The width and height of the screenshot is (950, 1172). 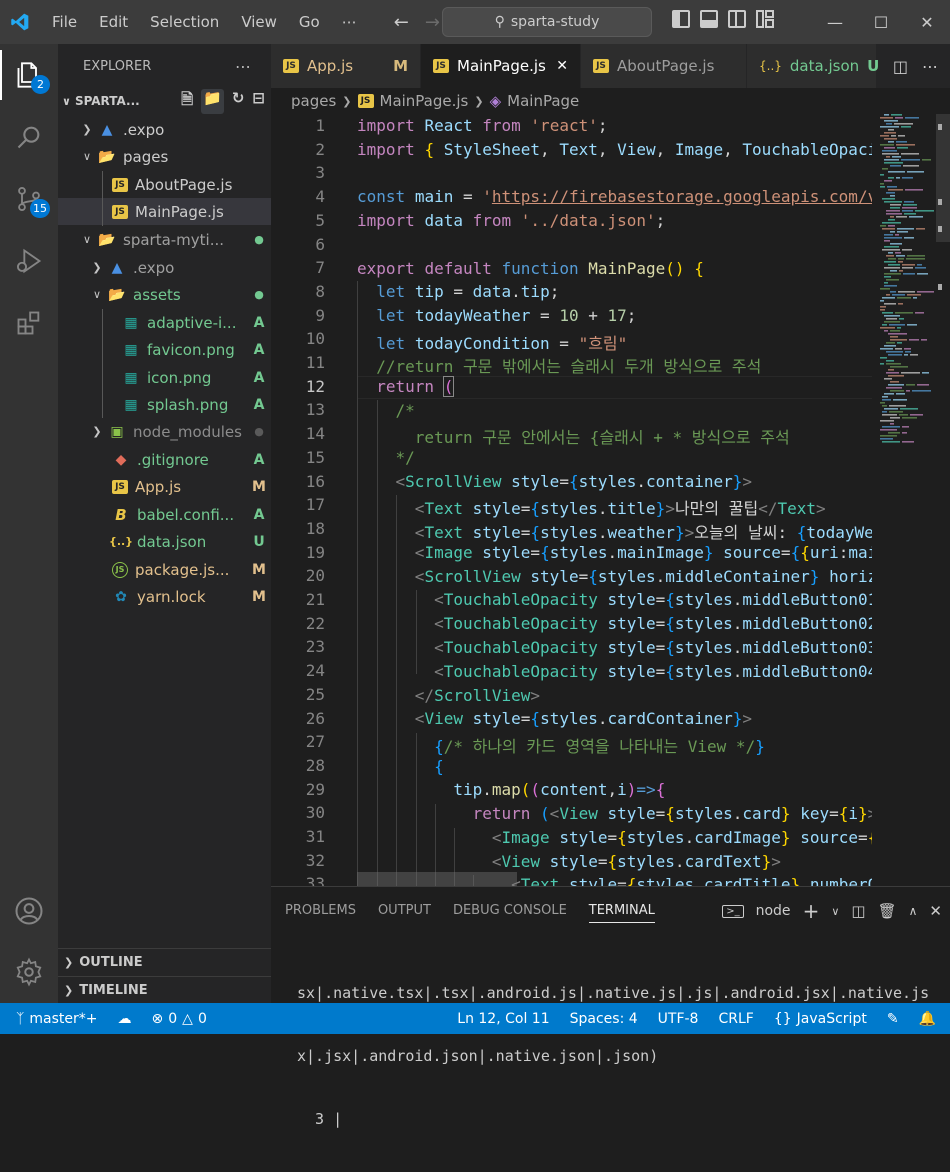 I want to click on tab-data-json: {..} data.json U, so click(x=813, y=66).